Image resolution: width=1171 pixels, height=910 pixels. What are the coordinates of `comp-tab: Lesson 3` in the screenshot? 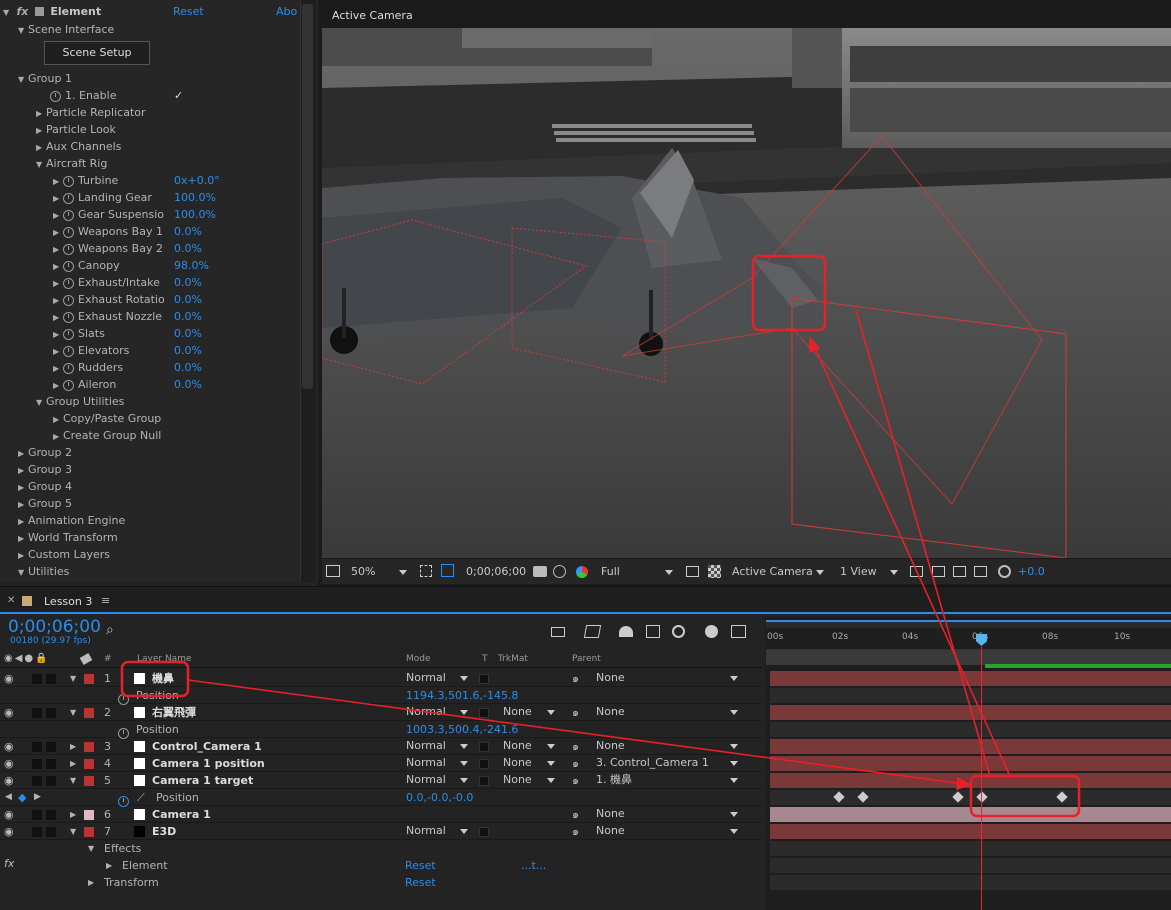 It's located at (68, 601).